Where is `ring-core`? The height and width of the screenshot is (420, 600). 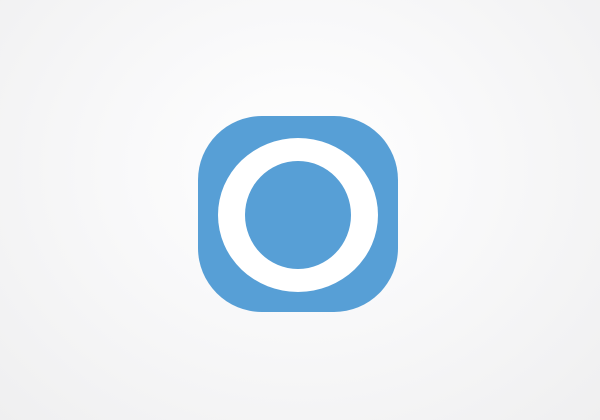 ring-core is located at coordinates (298, 215).